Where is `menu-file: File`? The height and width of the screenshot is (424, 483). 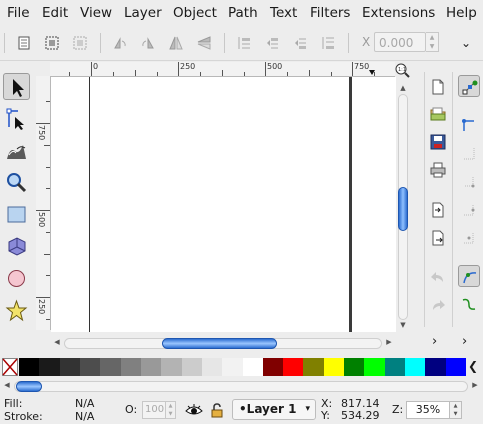 menu-file: File is located at coordinates (18, 13).